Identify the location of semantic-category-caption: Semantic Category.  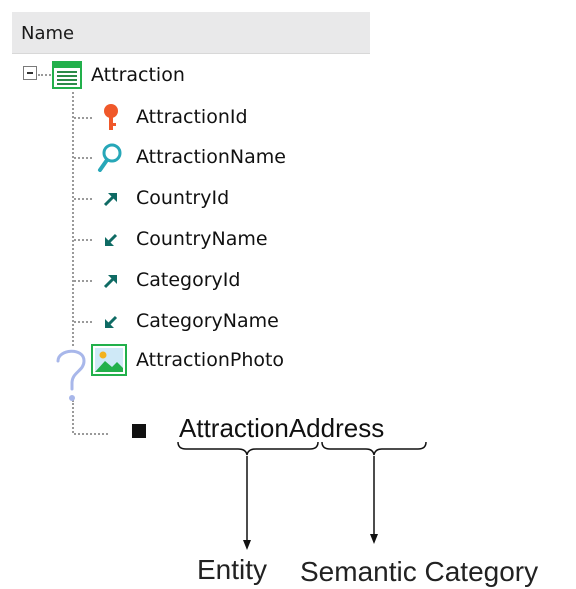
(419, 571).